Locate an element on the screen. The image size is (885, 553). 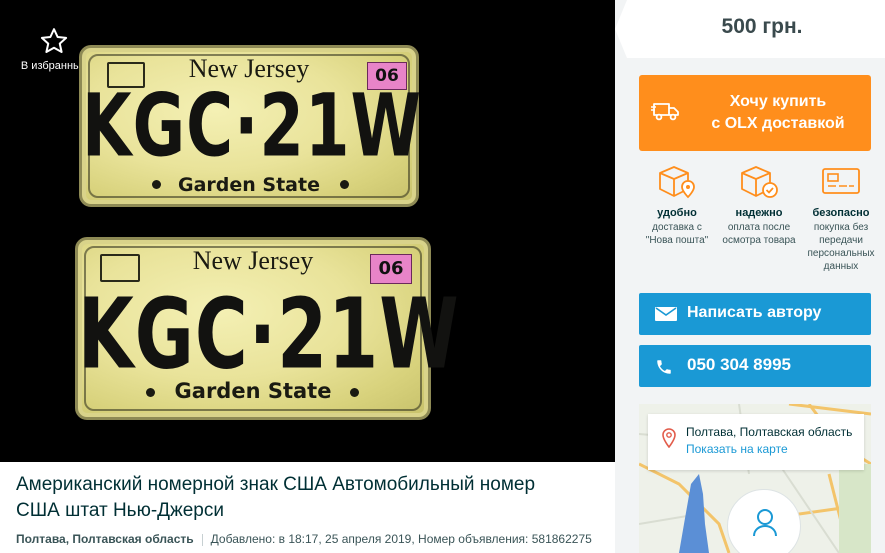
feature-convenient: удобно доставка с "Нова пошта" is located at coordinates (677, 205).